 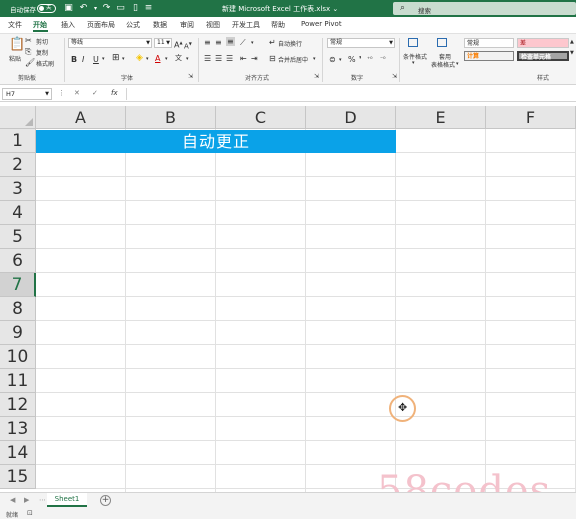 I want to click on merged-cell-a1-d1: 自动更正, so click(x=216, y=141).